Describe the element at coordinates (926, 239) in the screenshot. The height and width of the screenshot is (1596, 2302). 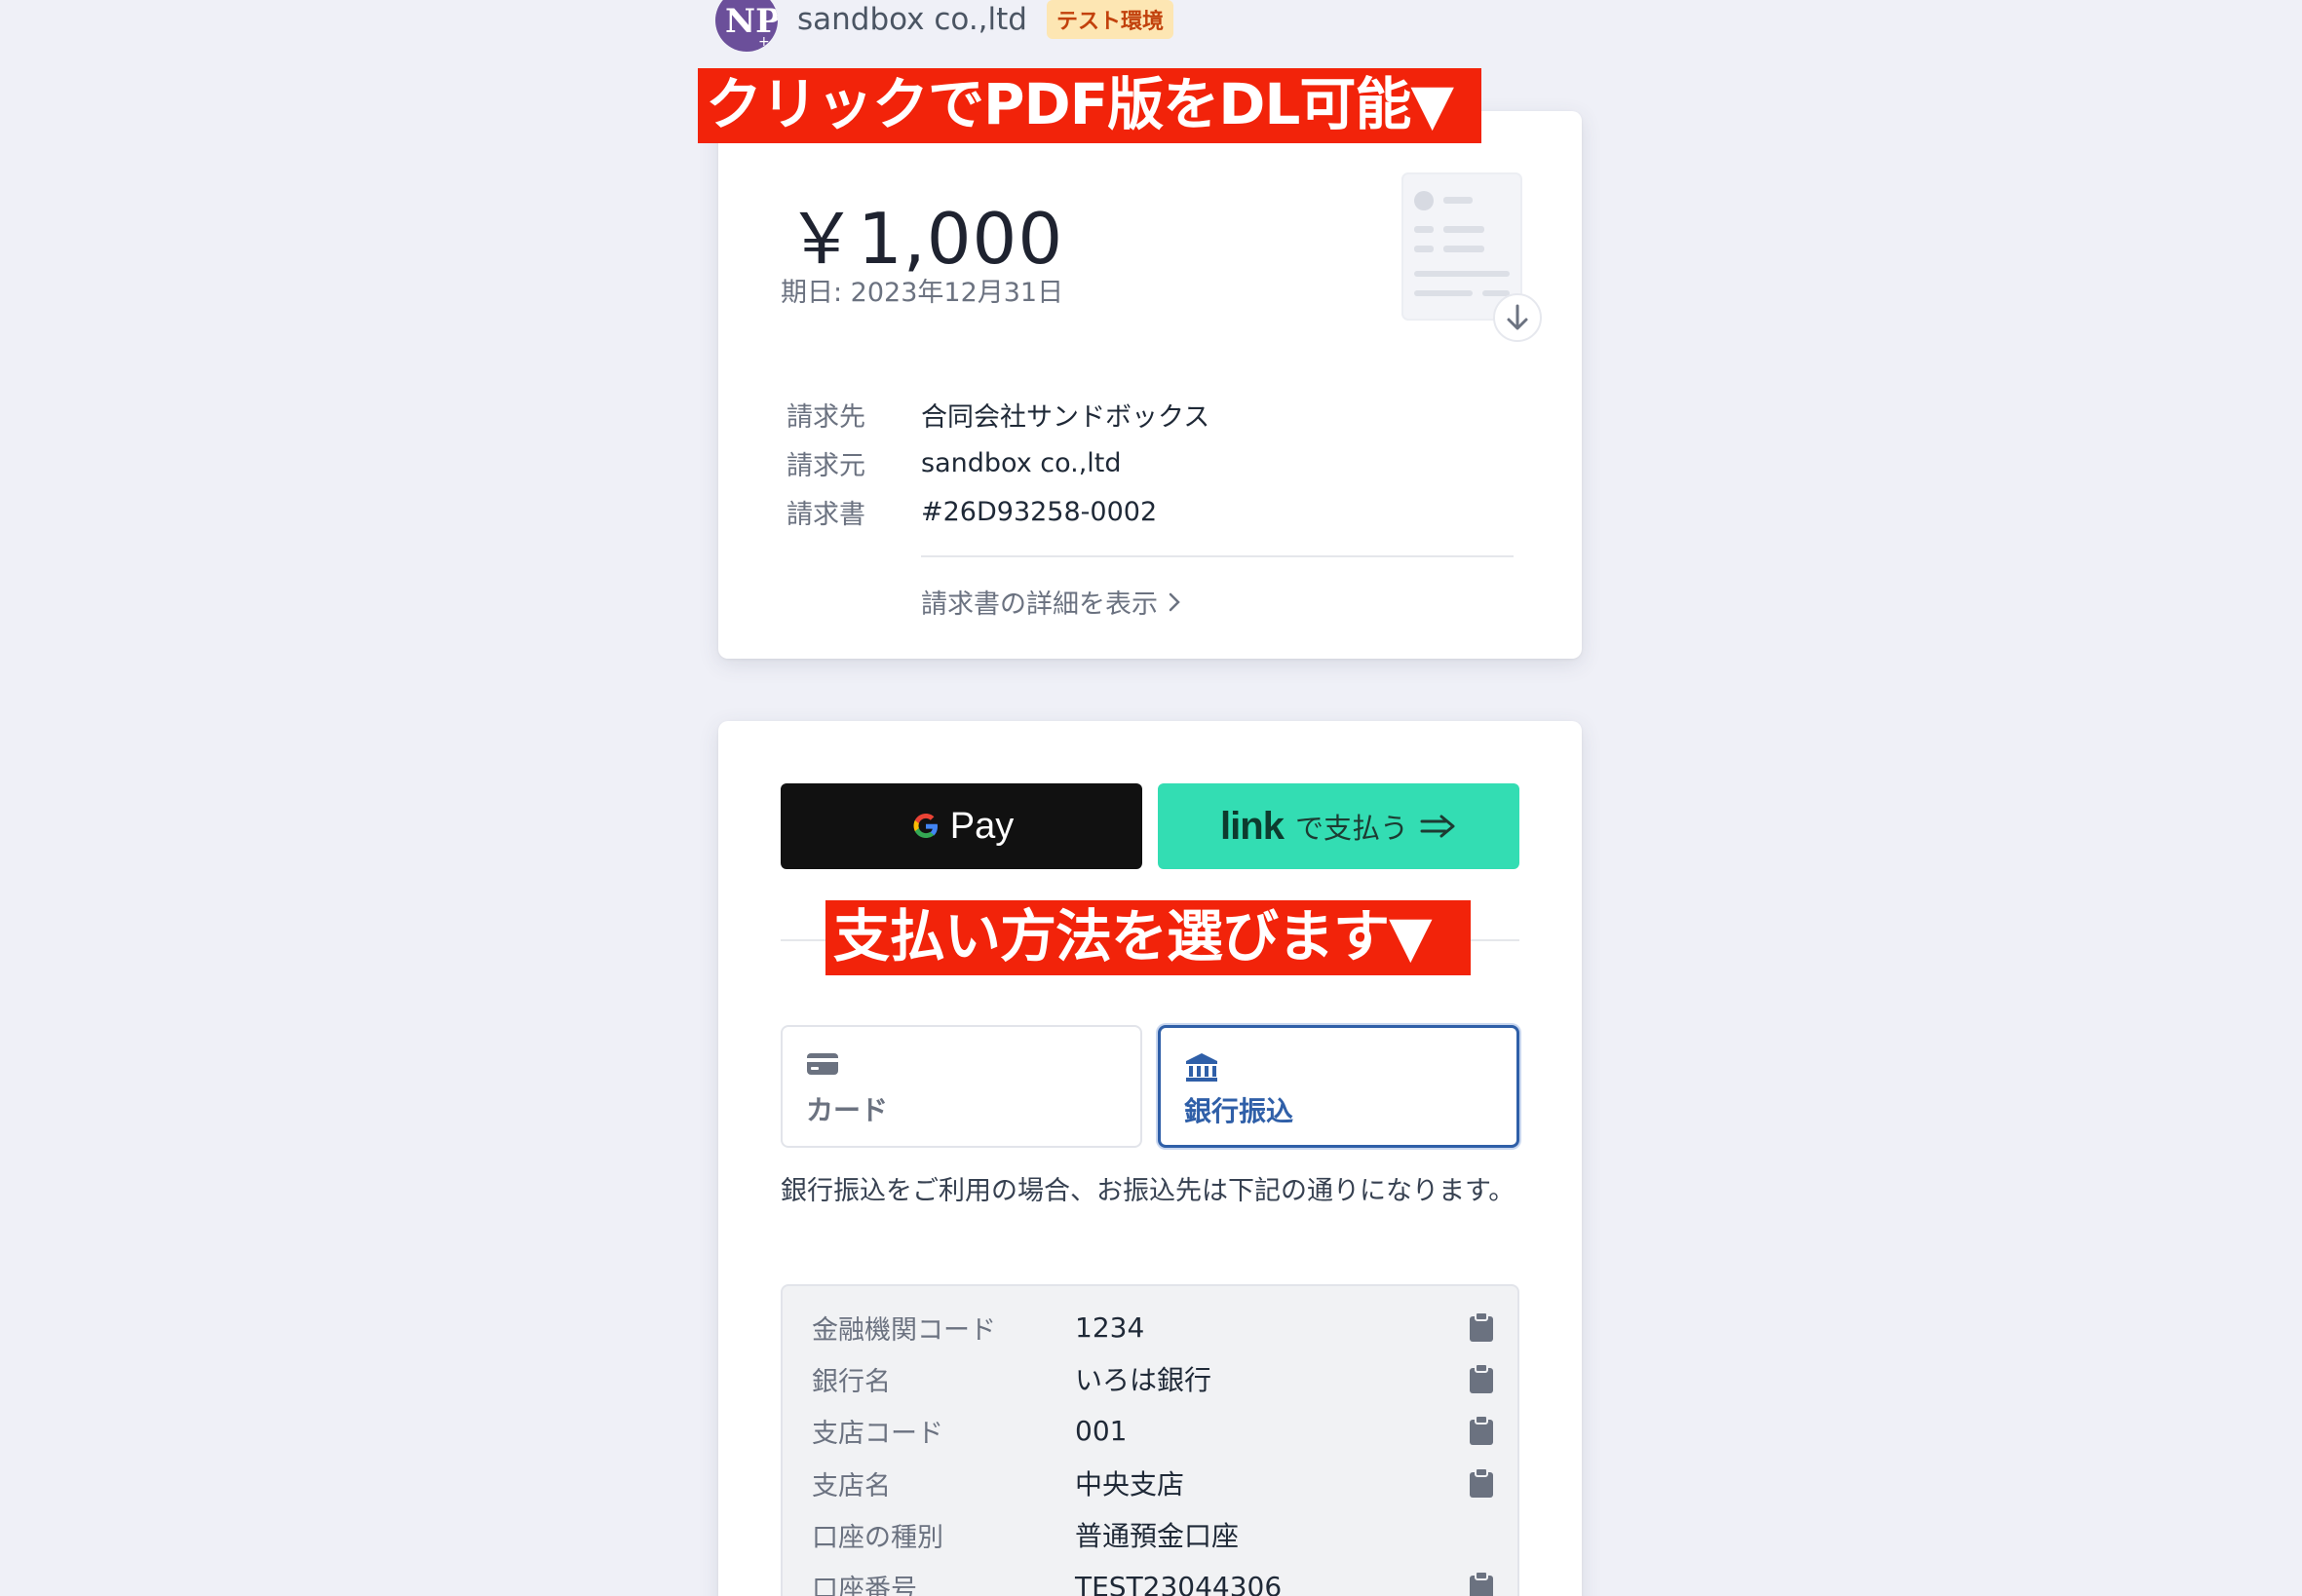
I see `invoice-amount: ￥1,000` at that location.